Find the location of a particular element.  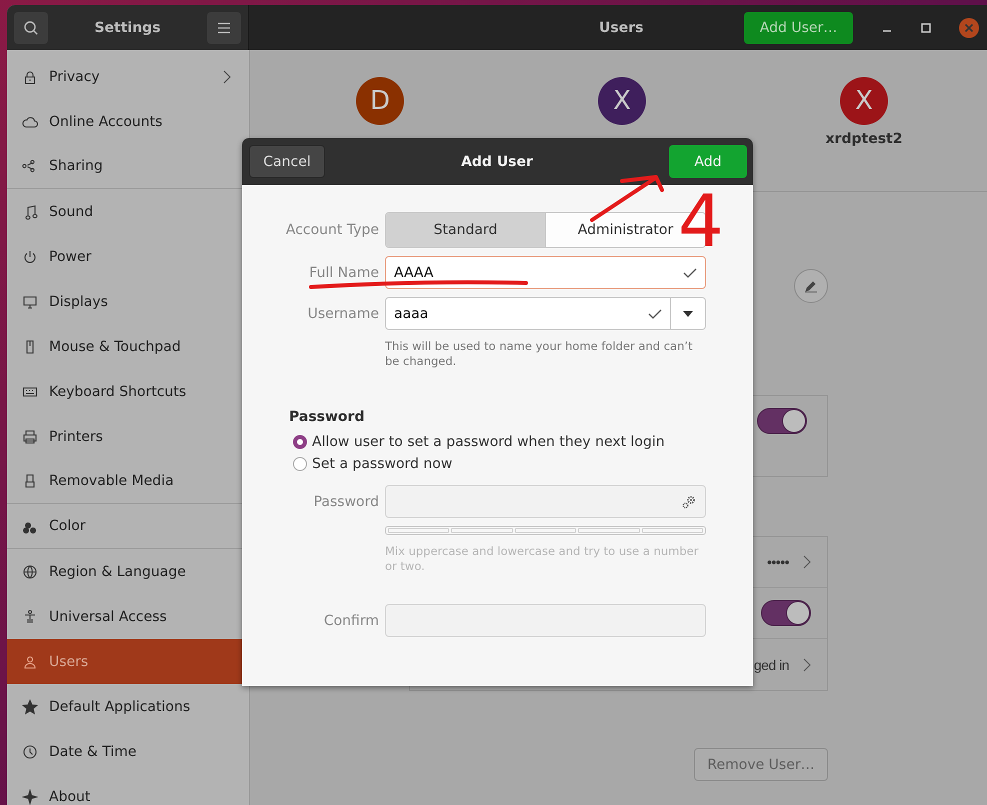

field-label: Confirm is located at coordinates (350, 620).